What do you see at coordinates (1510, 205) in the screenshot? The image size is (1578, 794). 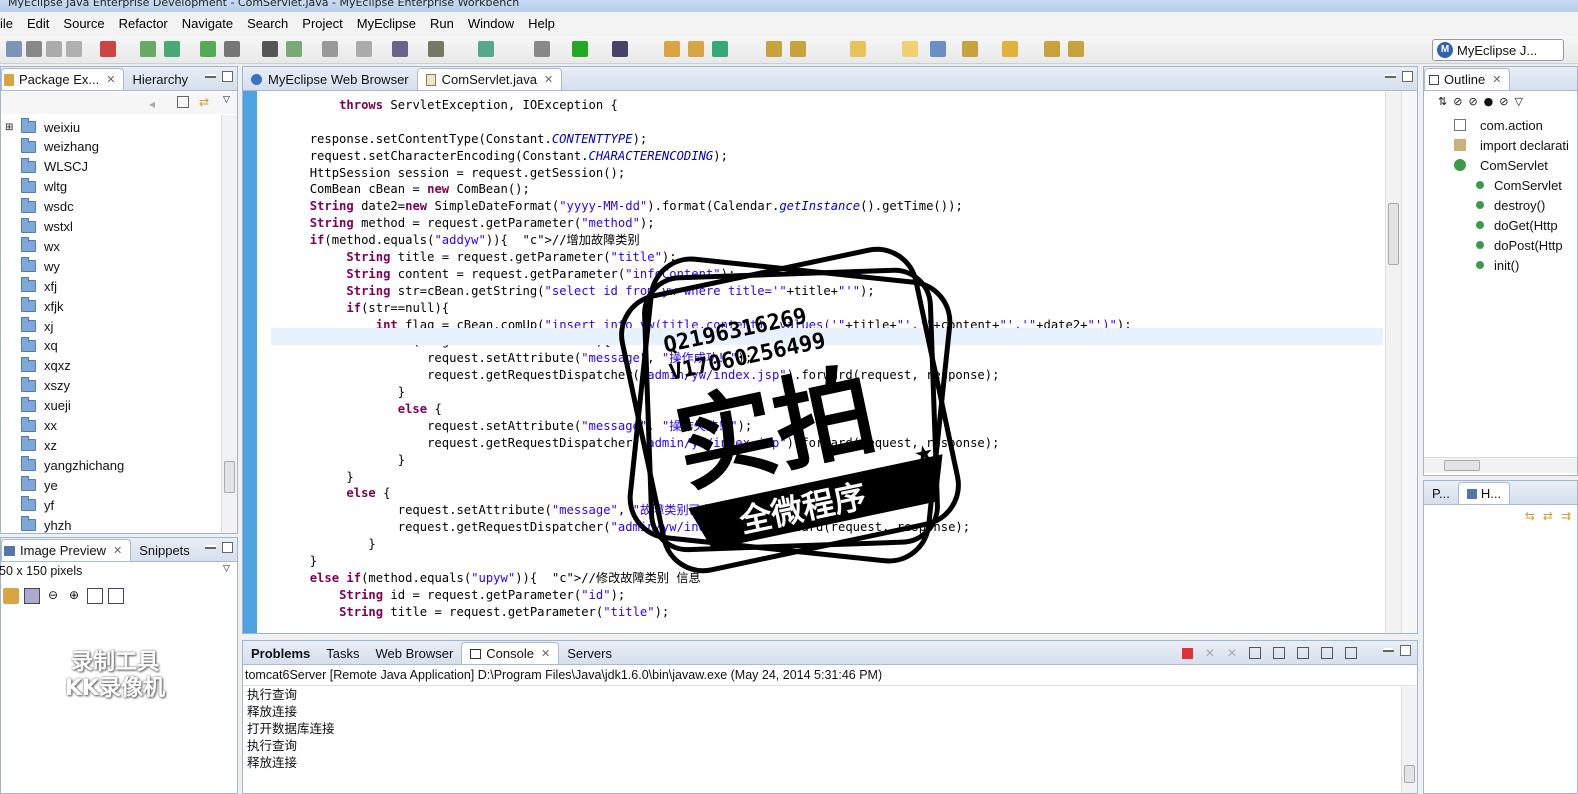 I see `outline-item: destroy()` at bounding box center [1510, 205].